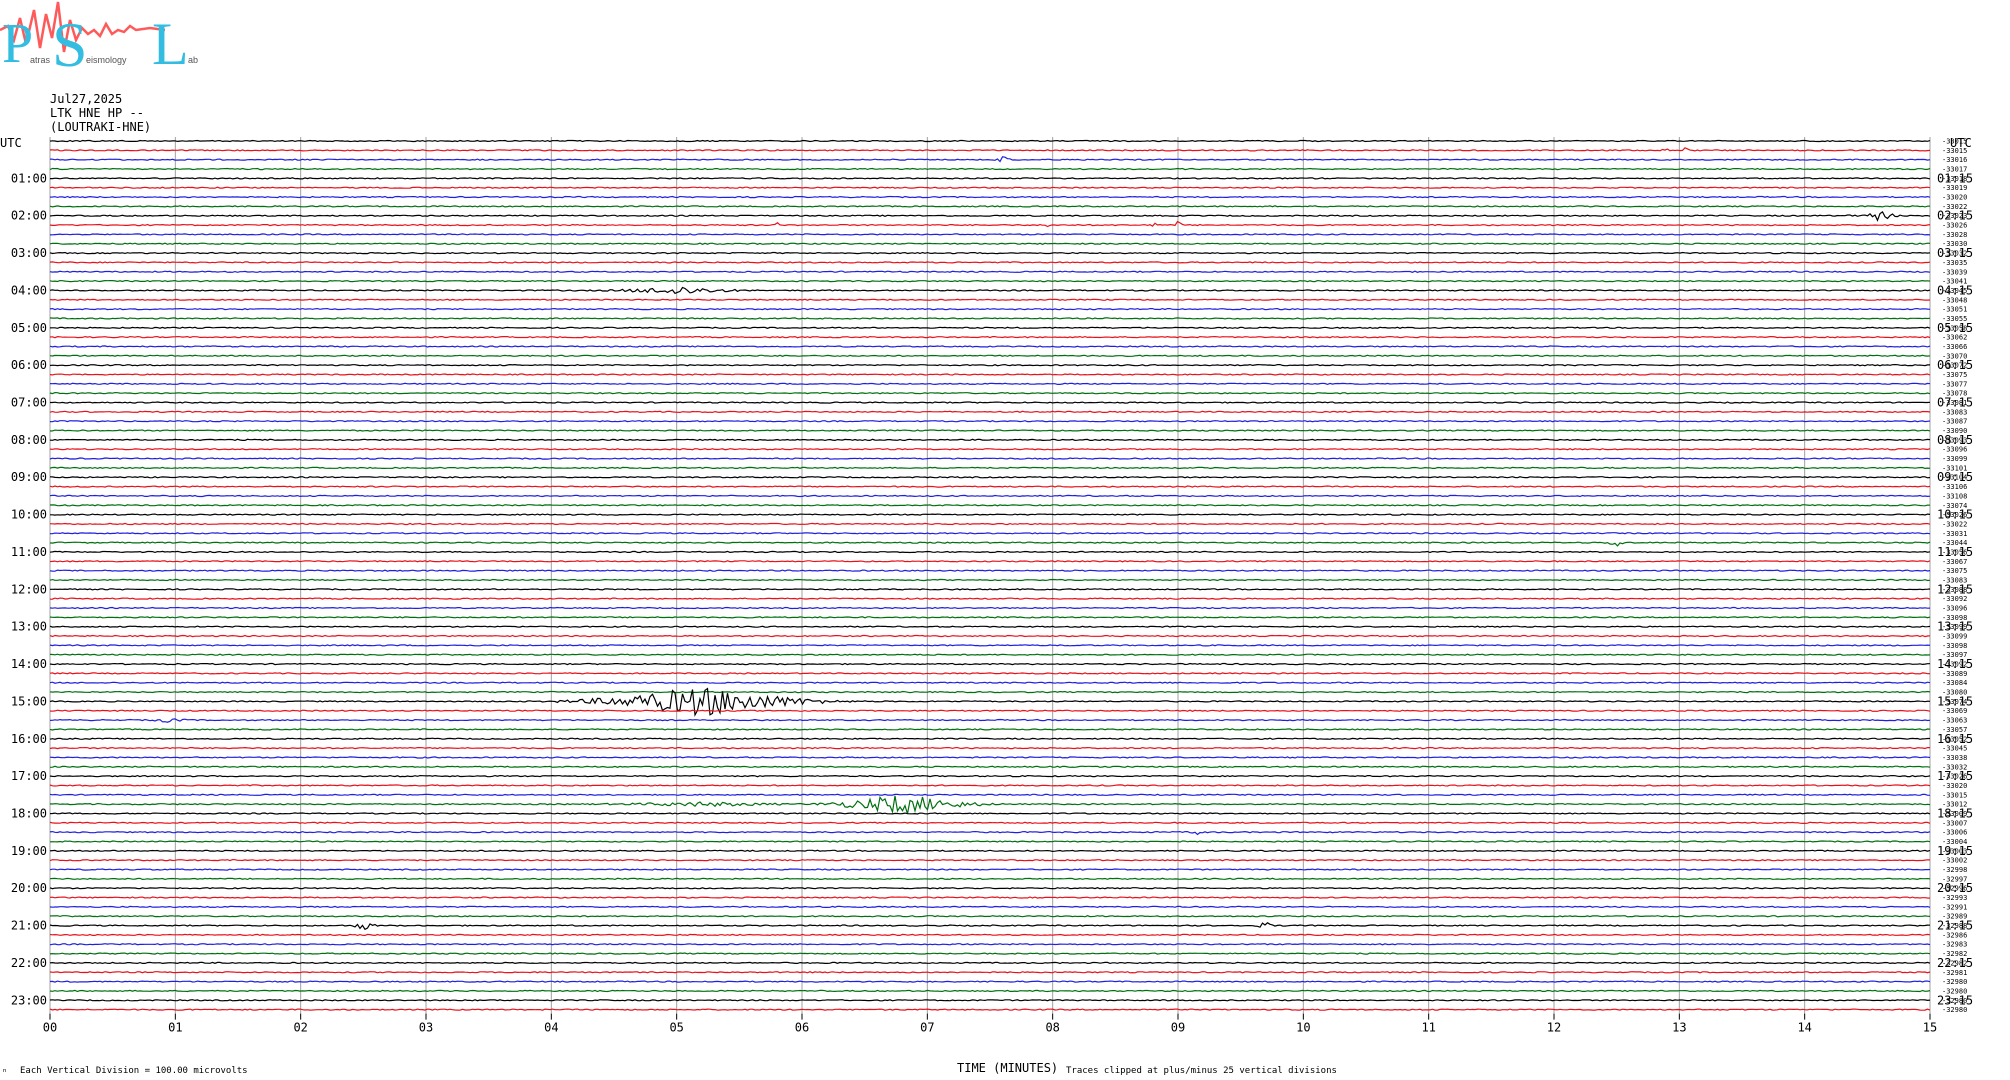 This screenshot has height=1080, width=2010. Describe the element at coordinates (1955, 328) in the screenshot. I see `right-hour-label: 05:15` at that location.